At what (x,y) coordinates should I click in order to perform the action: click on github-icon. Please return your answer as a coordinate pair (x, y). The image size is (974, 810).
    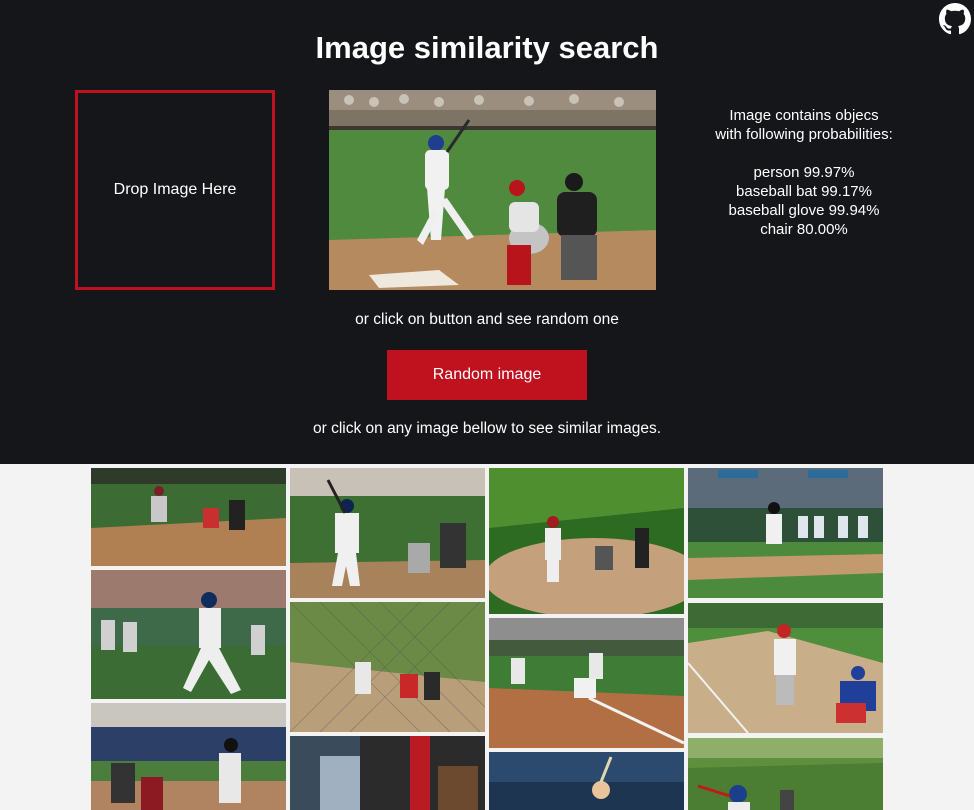
    Looking at the image, I should click on (955, 19).